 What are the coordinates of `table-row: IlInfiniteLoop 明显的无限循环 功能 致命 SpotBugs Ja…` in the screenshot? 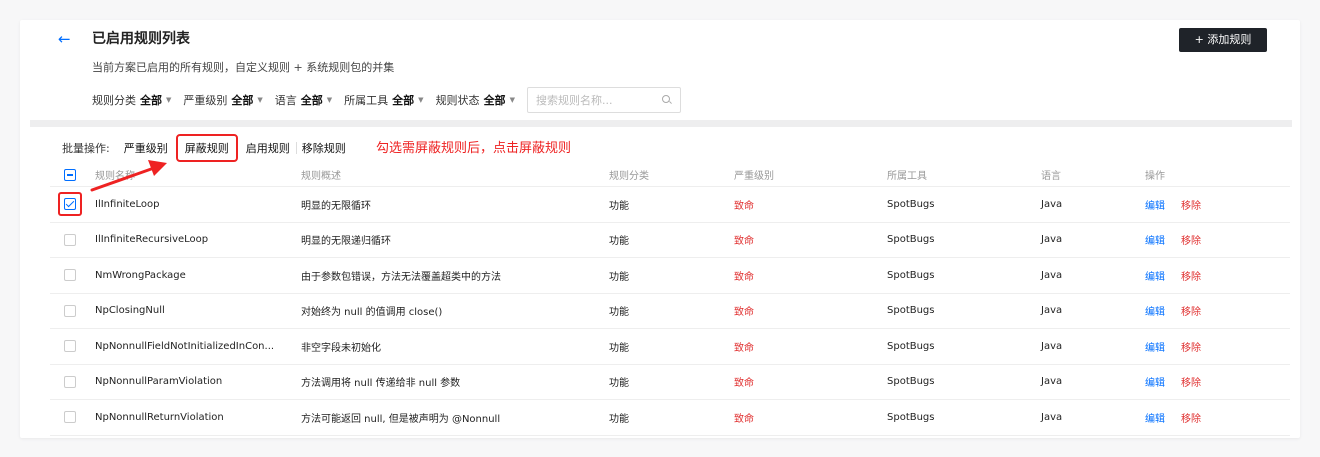 It's located at (670, 205).